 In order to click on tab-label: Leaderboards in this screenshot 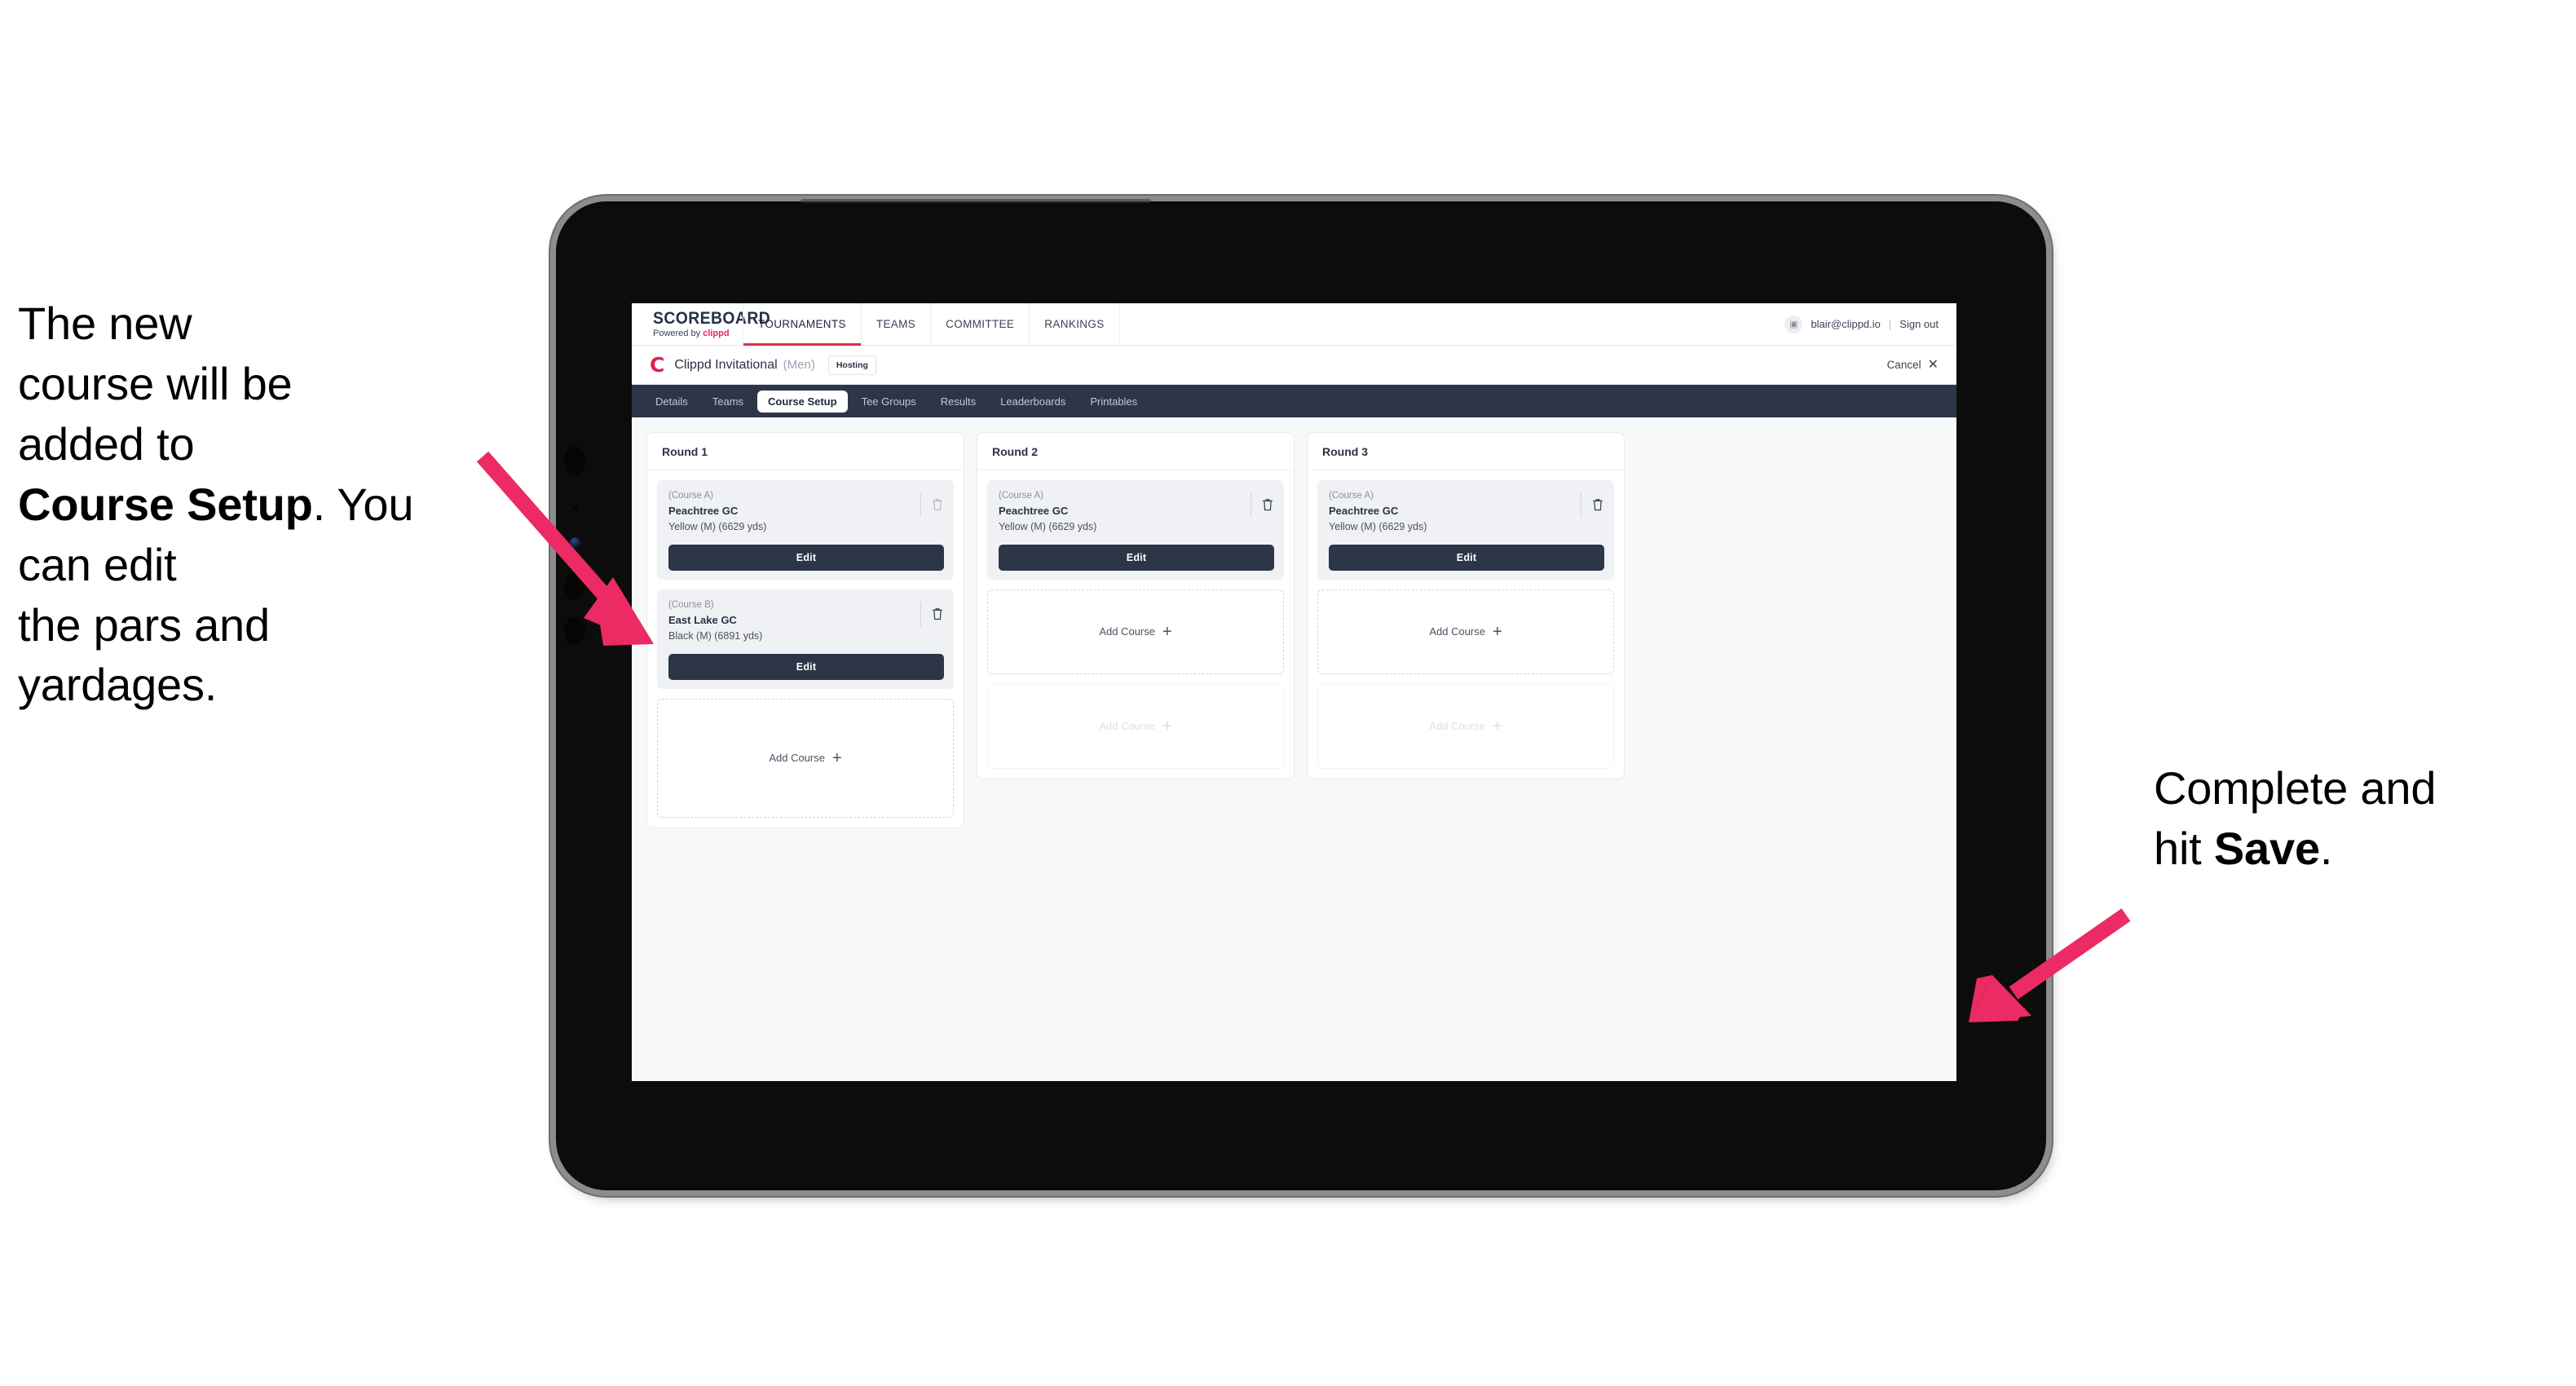, I will do `click(1033, 401)`.